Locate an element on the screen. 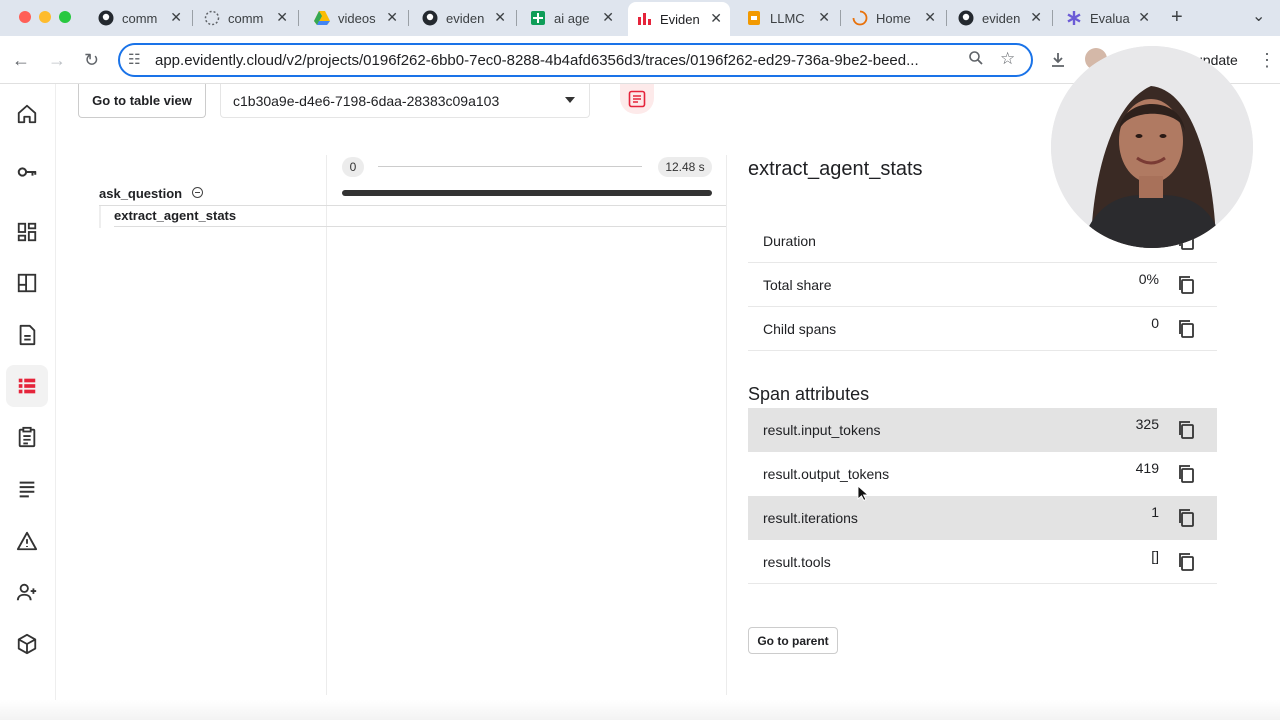 The width and height of the screenshot is (1280, 720). sidebar-item-integrations is located at coordinates (27, 644).